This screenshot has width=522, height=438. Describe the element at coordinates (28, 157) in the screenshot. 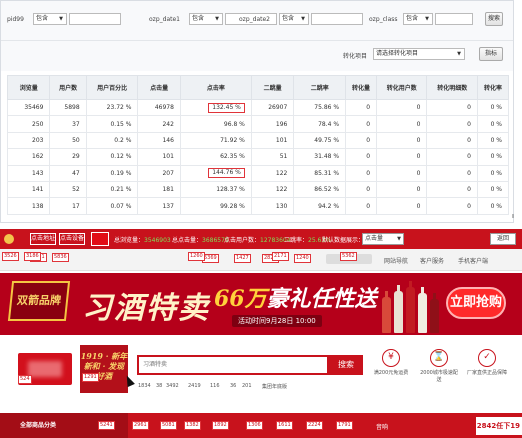

I see `table-cell: 162` at that location.